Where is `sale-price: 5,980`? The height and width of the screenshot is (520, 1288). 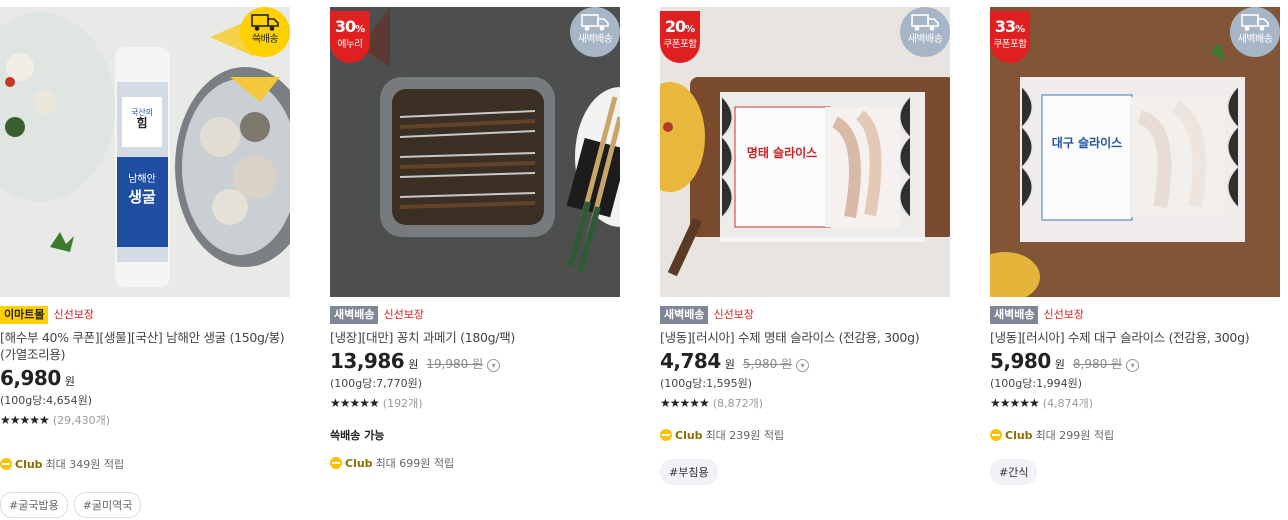
sale-price: 5,980 is located at coordinates (1020, 361).